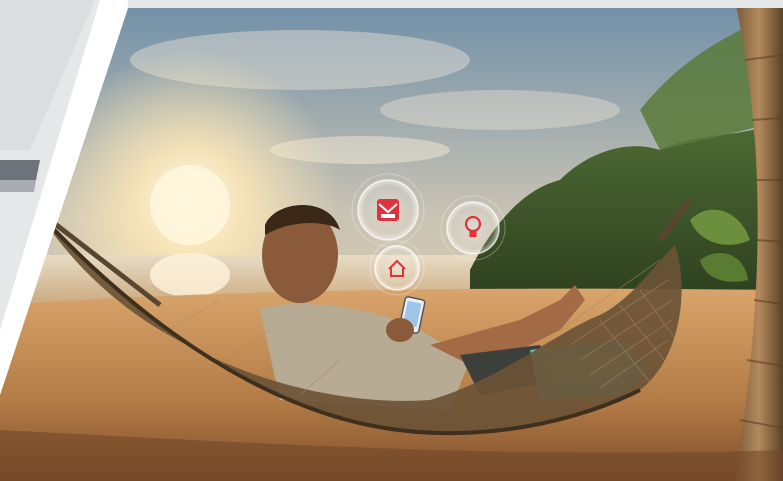 This screenshot has height=481, width=783. What do you see at coordinates (20, 170) in the screenshot?
I see `left-panel-bar` at bounding box center [20, 170].